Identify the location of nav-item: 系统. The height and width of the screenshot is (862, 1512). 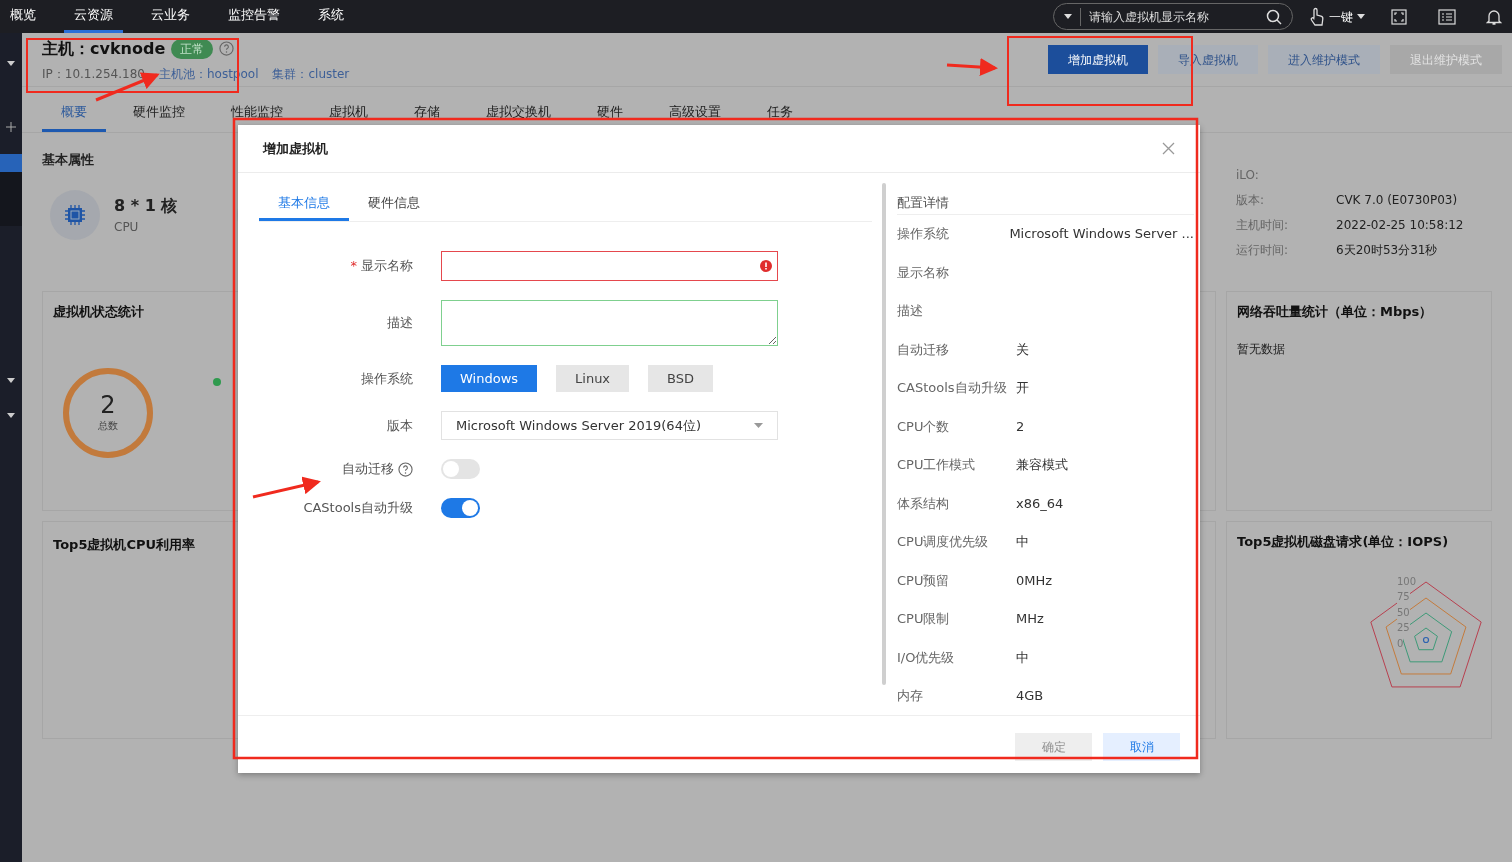
(331, 16).